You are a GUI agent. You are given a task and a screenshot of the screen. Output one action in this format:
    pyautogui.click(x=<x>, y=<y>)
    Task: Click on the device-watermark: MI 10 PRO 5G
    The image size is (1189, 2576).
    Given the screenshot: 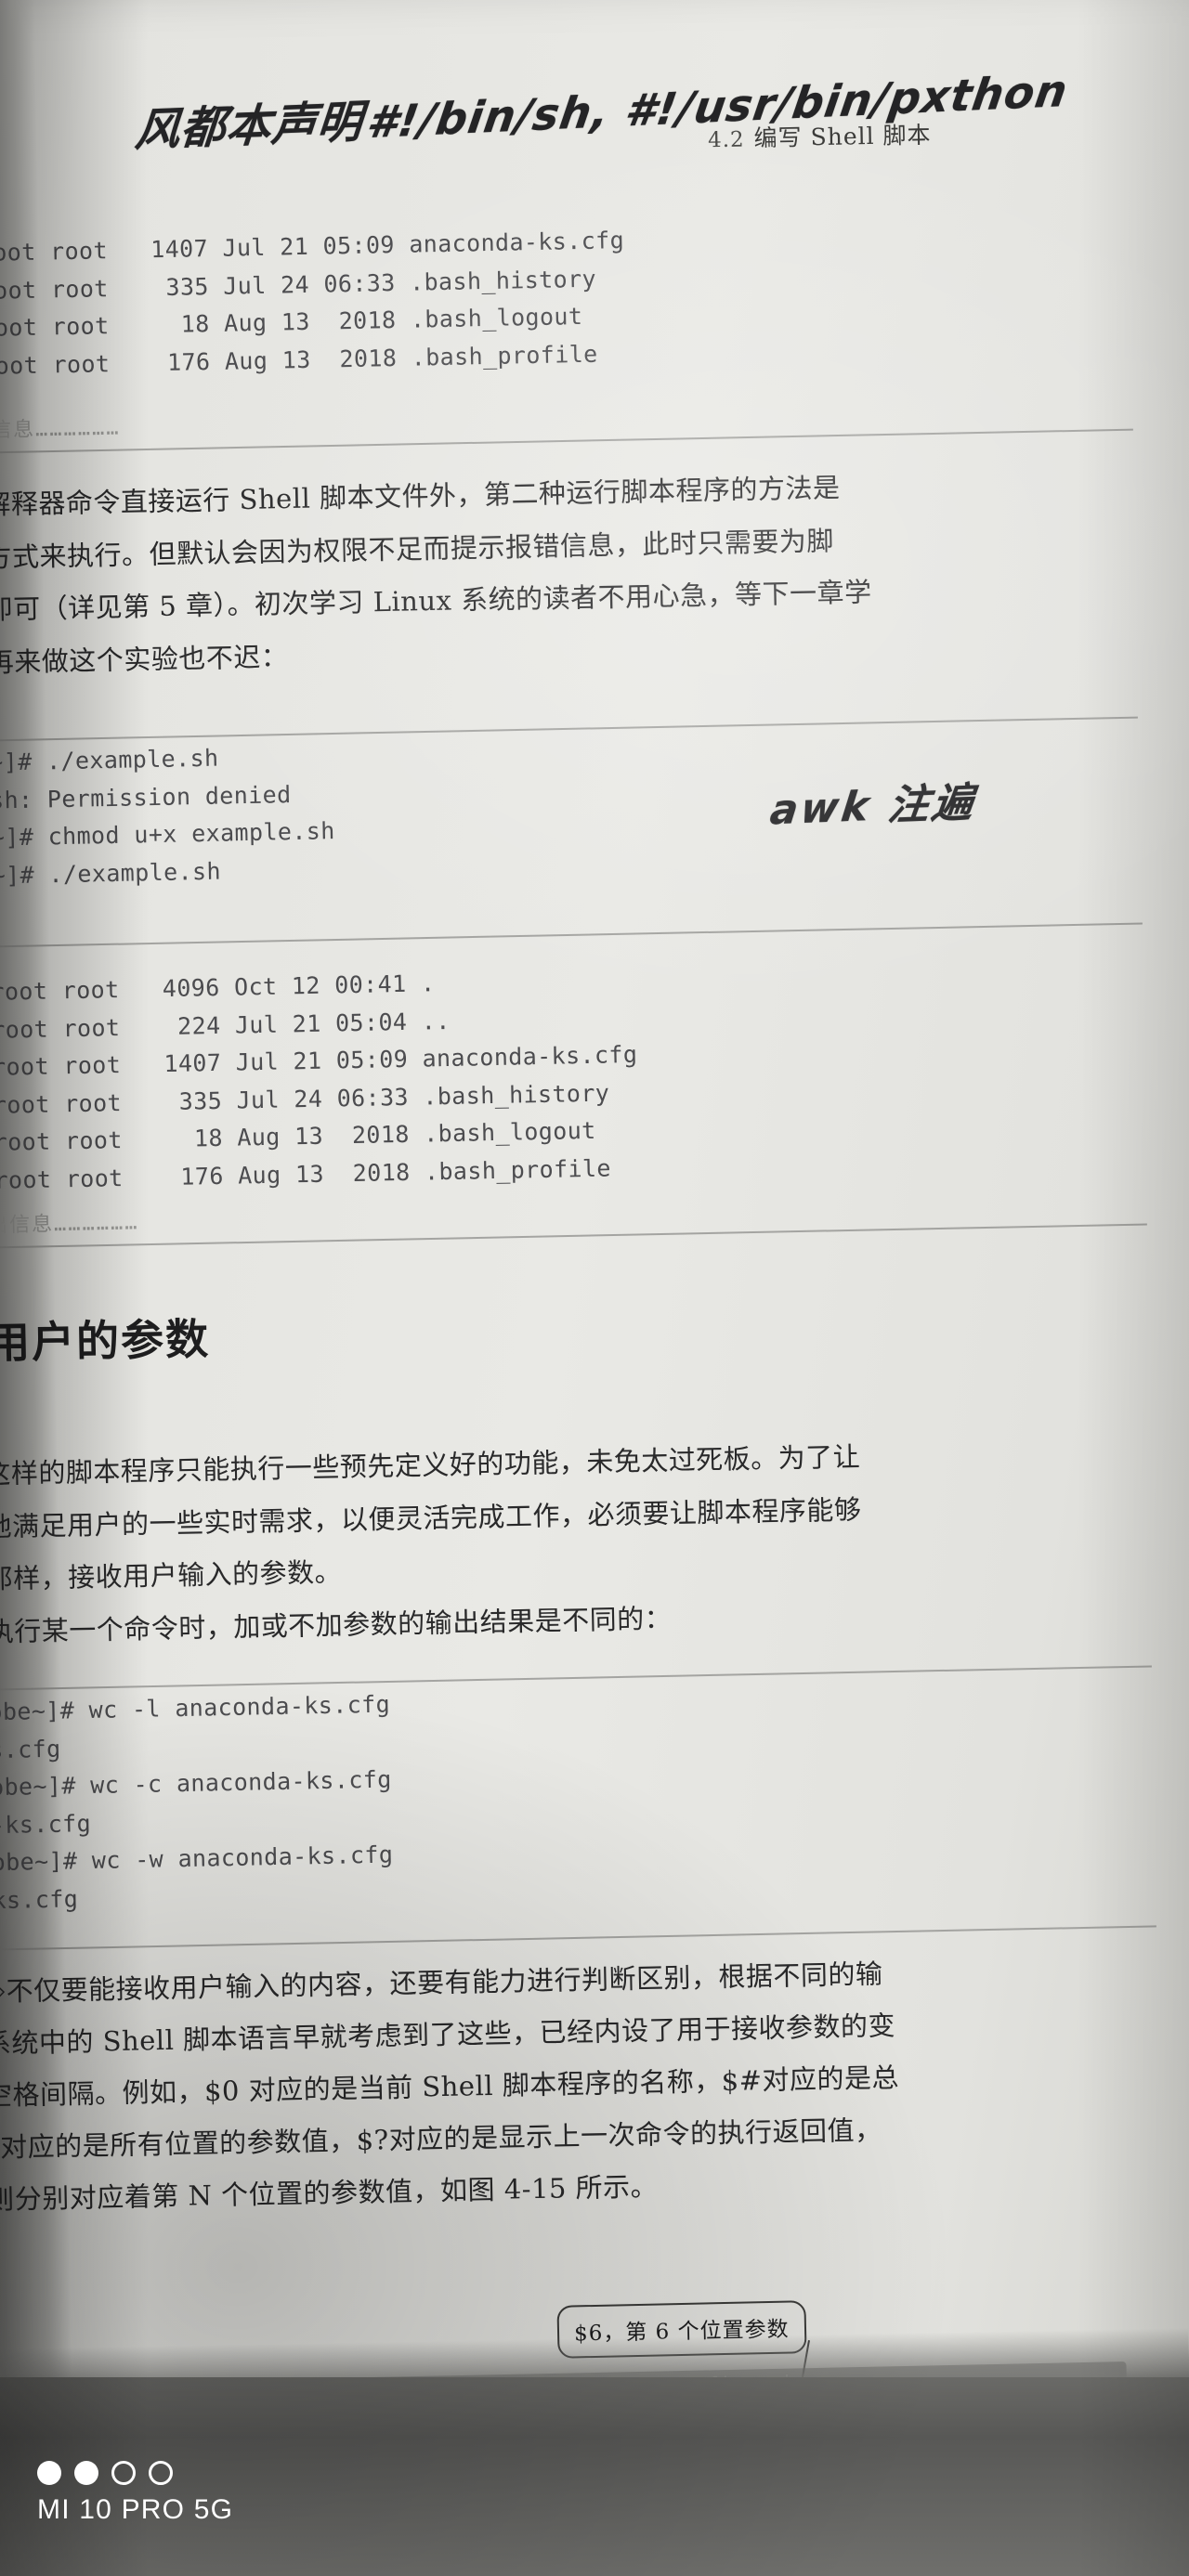 What is the action you would take?
    pyautogui.click(x=135, y=2493)
    